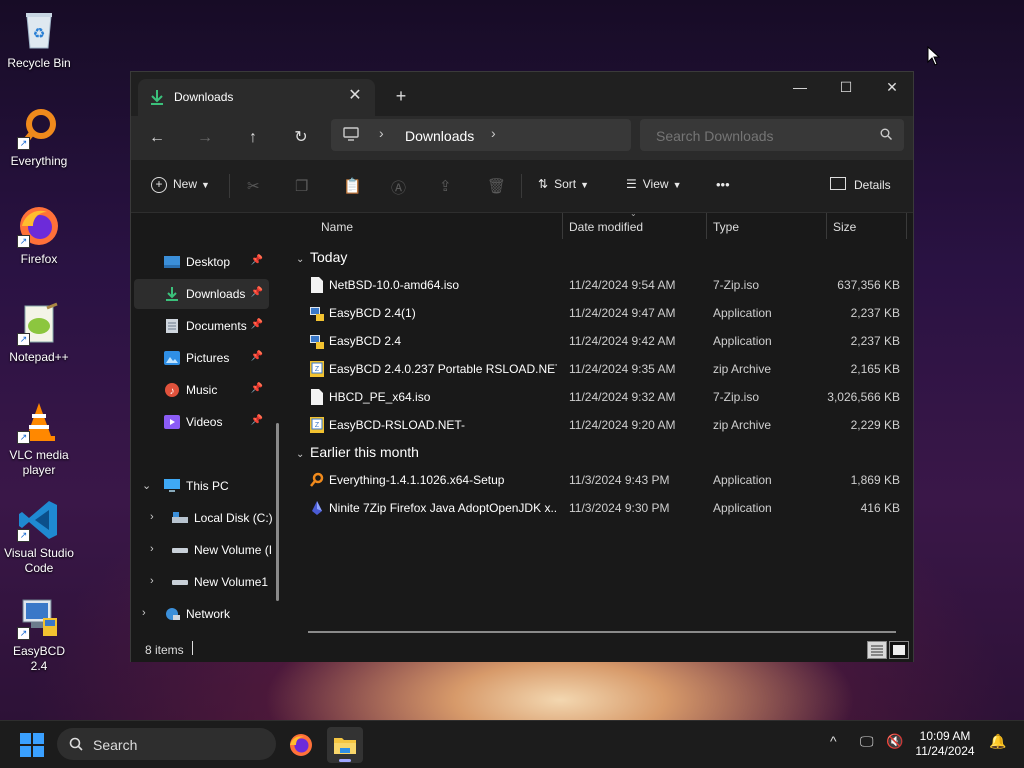  What do you see at coordinates (39, 618) in the screenshot?
I see `easybcd-icon: ↗` at bounding box center [39, 618].